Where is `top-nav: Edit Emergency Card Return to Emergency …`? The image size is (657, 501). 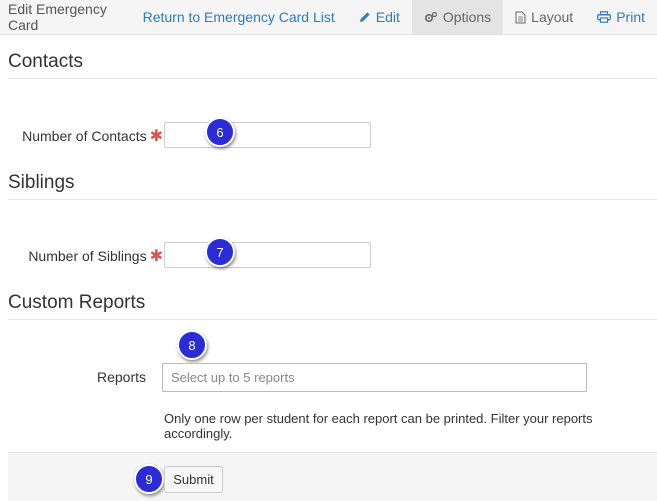
top-nav: Edit Emergency Card Return to Emergency … is located at coordinates (328, 17).